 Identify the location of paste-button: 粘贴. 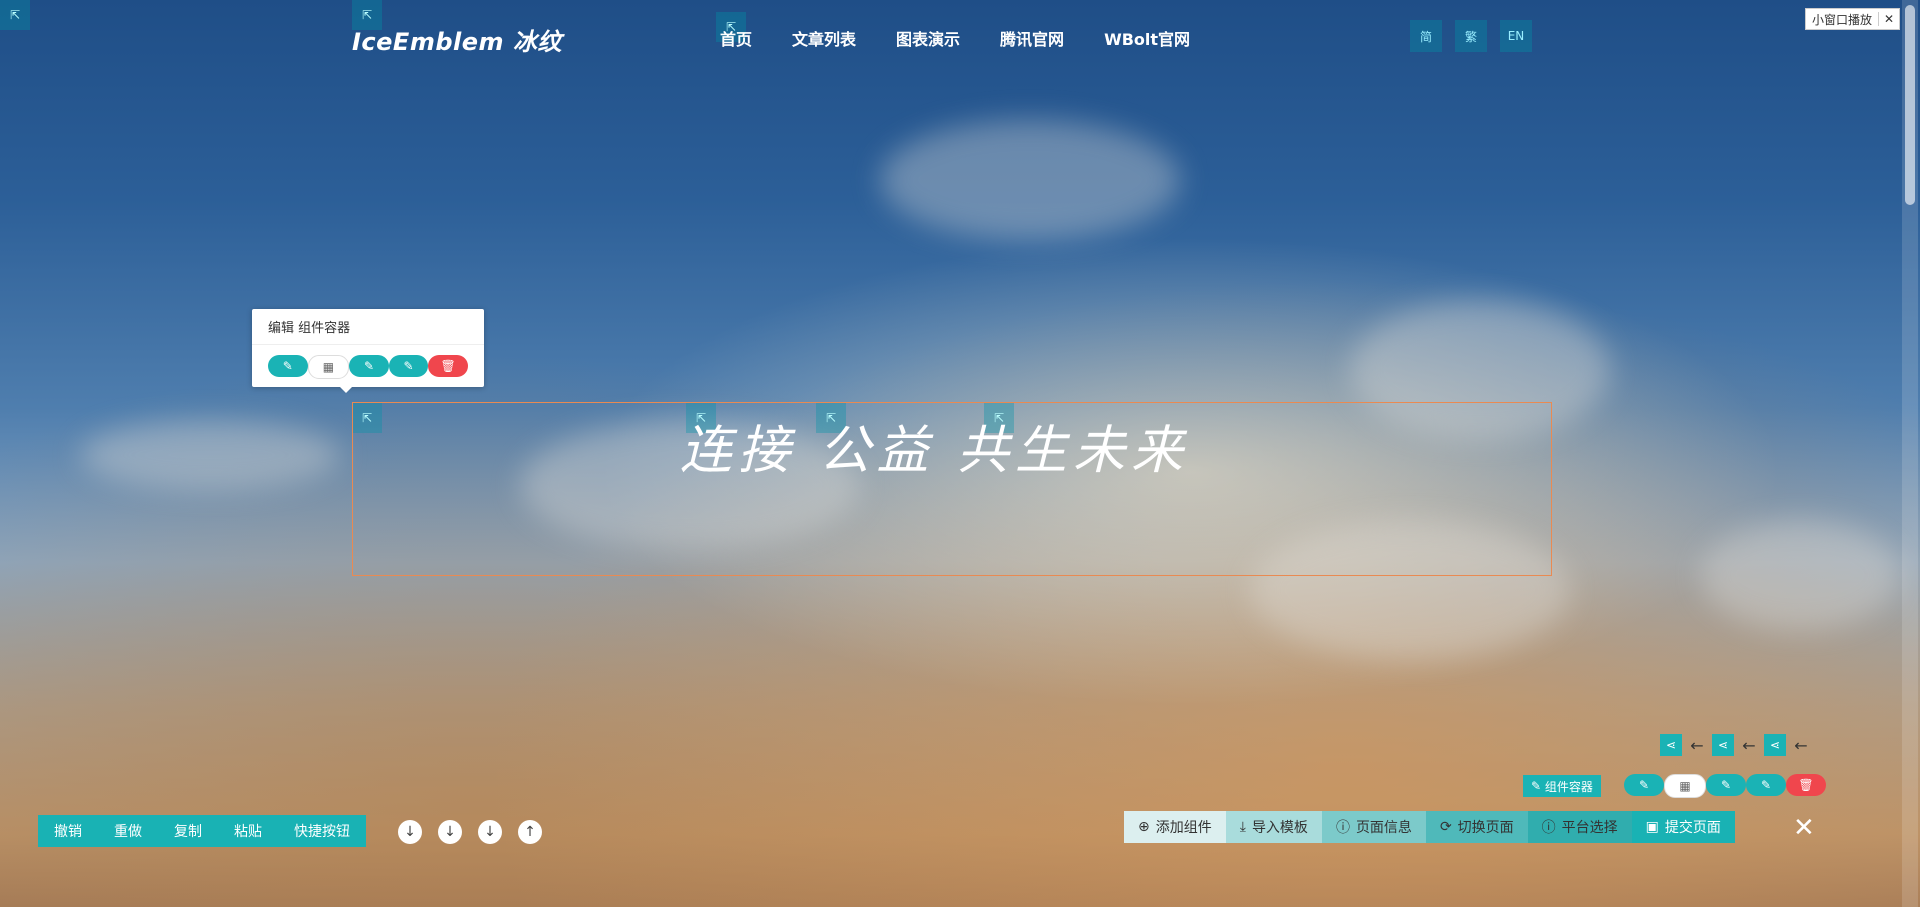
(248, 831).